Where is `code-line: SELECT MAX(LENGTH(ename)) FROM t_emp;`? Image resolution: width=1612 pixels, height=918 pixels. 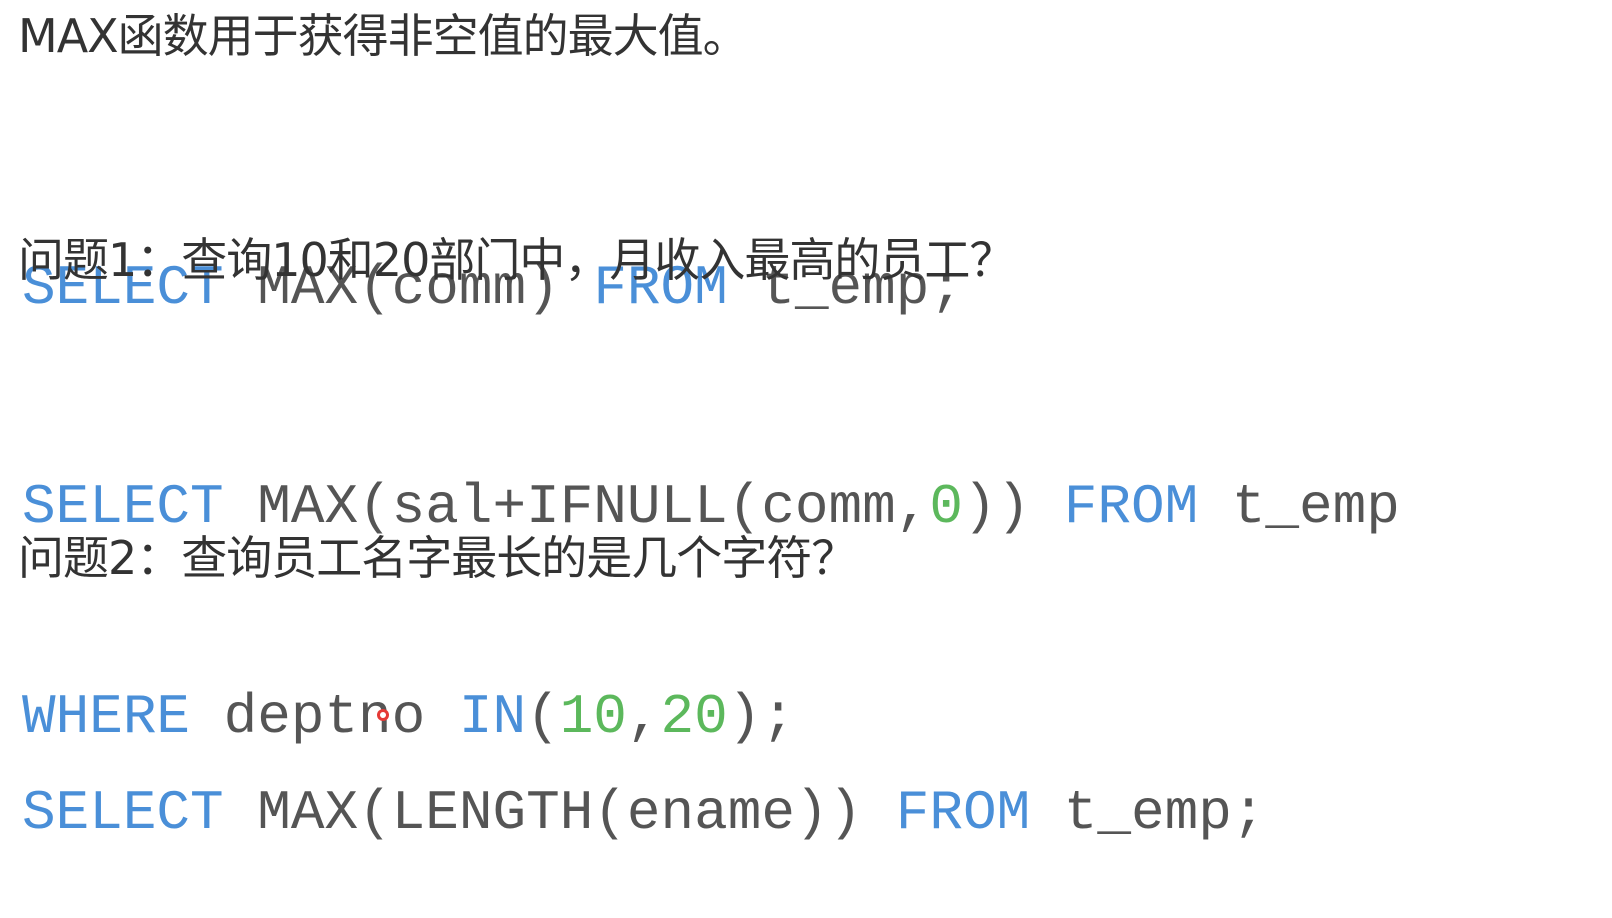
code-line: SELECT MAX(LENGTH(ename)) FROM t_emp; is located at coordinates (643, 813).